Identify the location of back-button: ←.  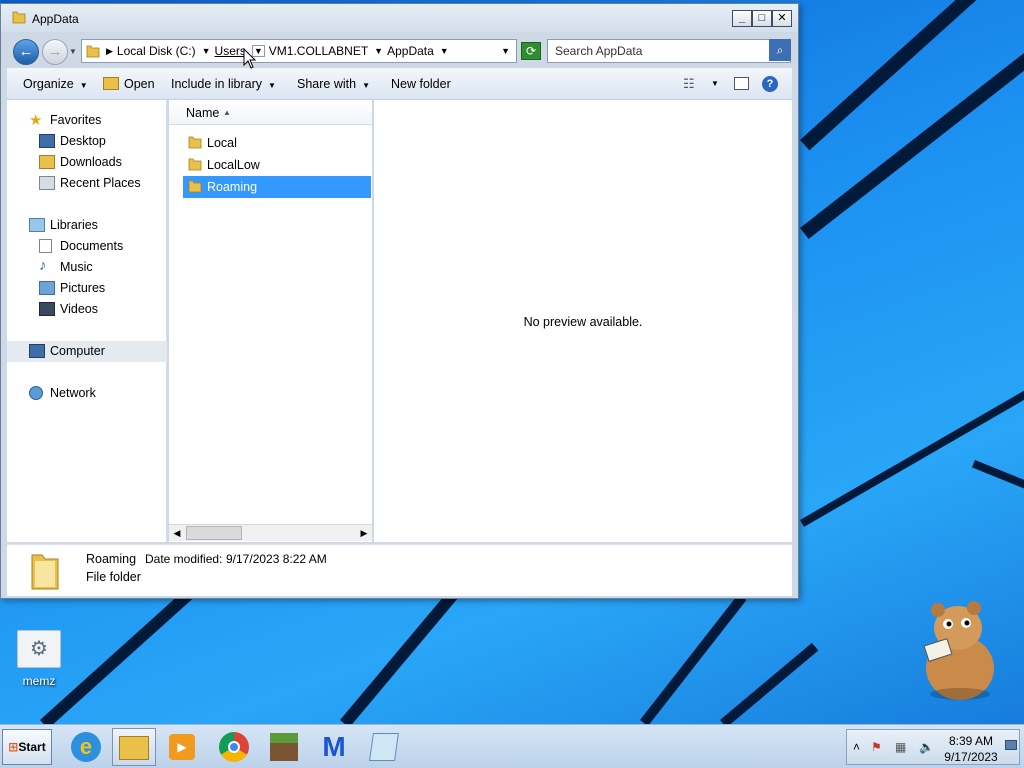
(26, 52).